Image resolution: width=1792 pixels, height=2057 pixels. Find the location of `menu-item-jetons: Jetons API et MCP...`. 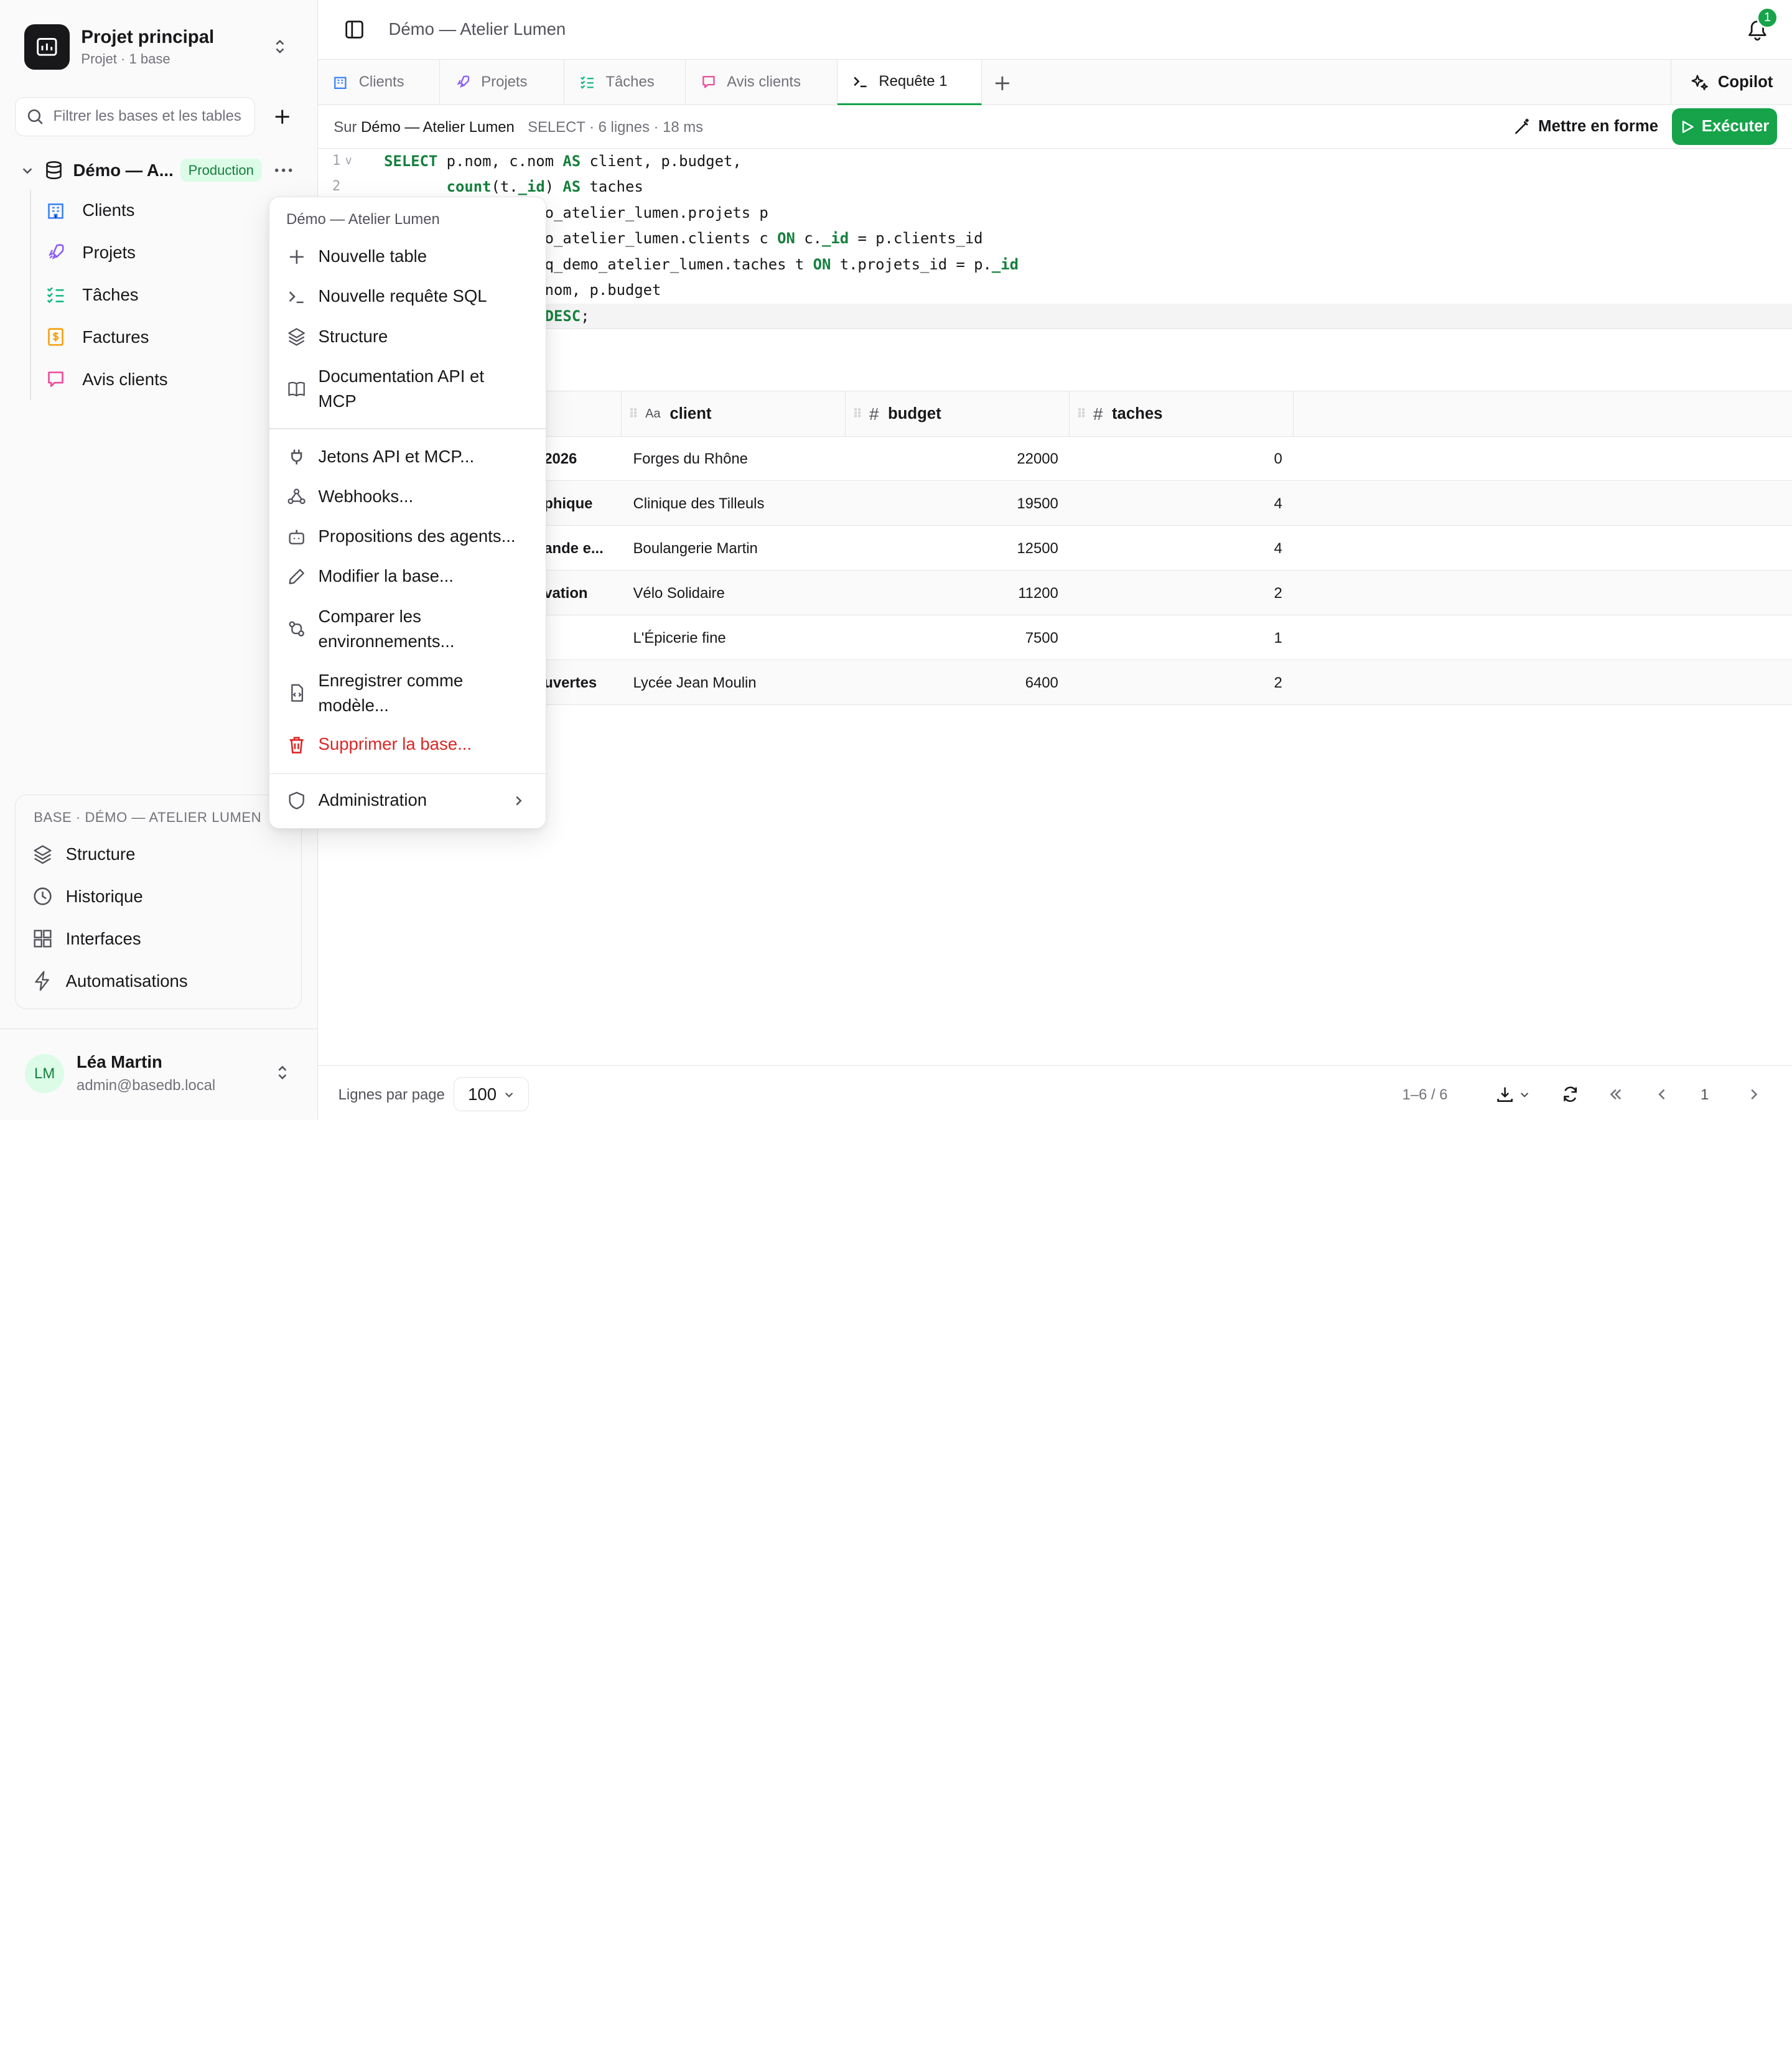

menu-item-jetons: Jetons API et MCP... is located at coordinates (410, 456).